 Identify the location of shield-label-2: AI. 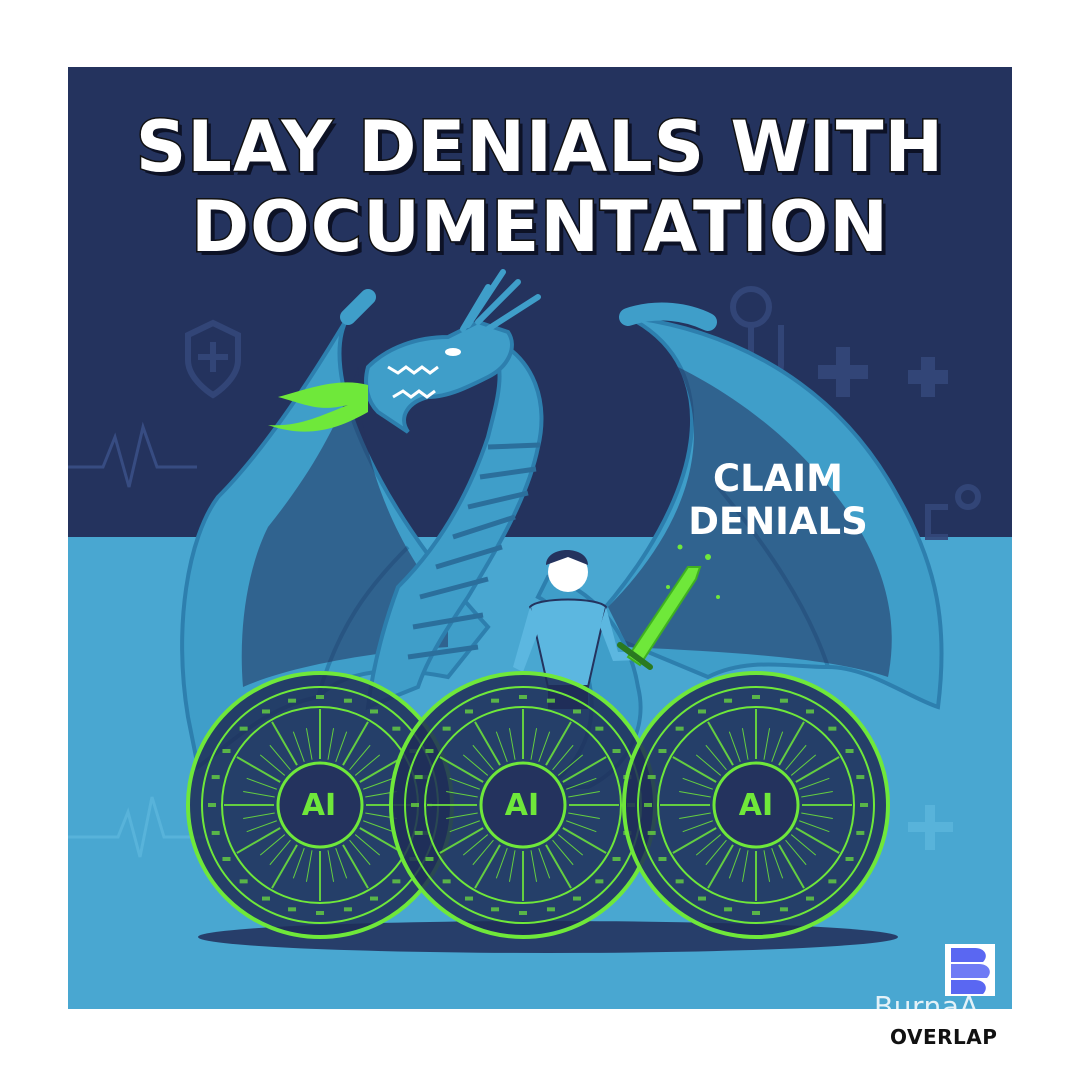
(522, 805).